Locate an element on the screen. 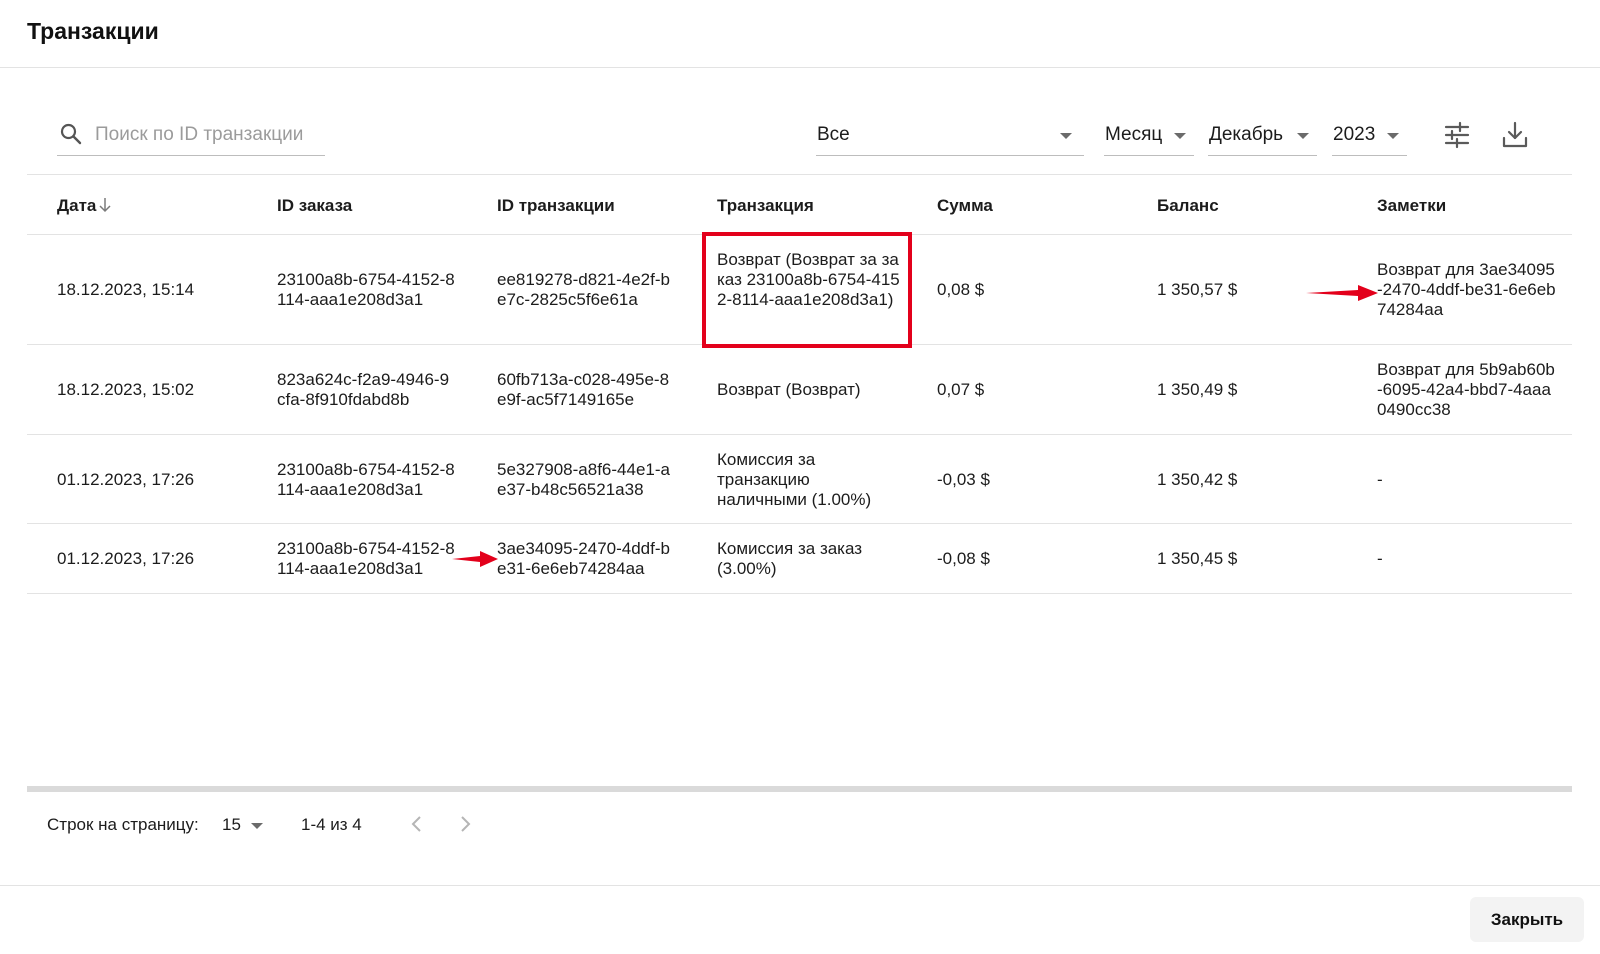  pagination-range: 1-4 из 4 is located at coordinates (331, 824).